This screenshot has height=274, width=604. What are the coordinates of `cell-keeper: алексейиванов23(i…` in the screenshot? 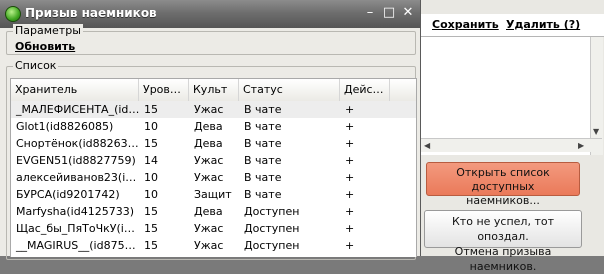 It's located at (76, 177).